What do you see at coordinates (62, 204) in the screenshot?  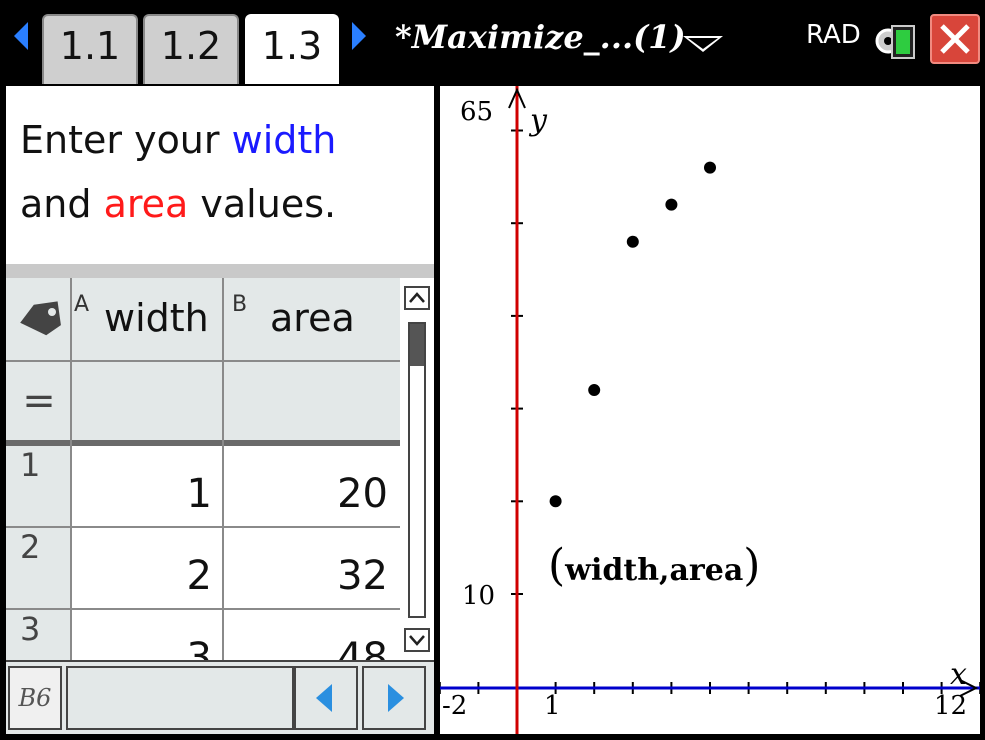 I see `instruction-line2-prefix: and` at bounding box center [62, 204].